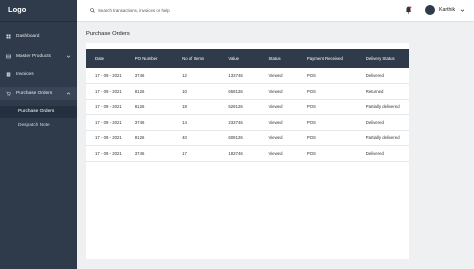  I want to click on page-title: Purchase Orders, so click(108, 34).